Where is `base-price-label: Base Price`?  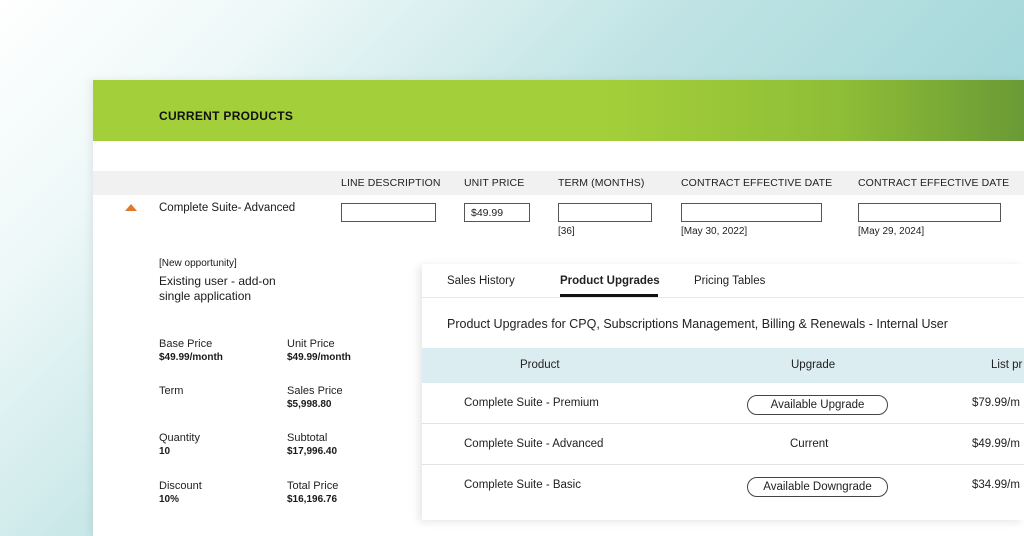
base-price-label: Base Price is located at coordinates (186, 344).